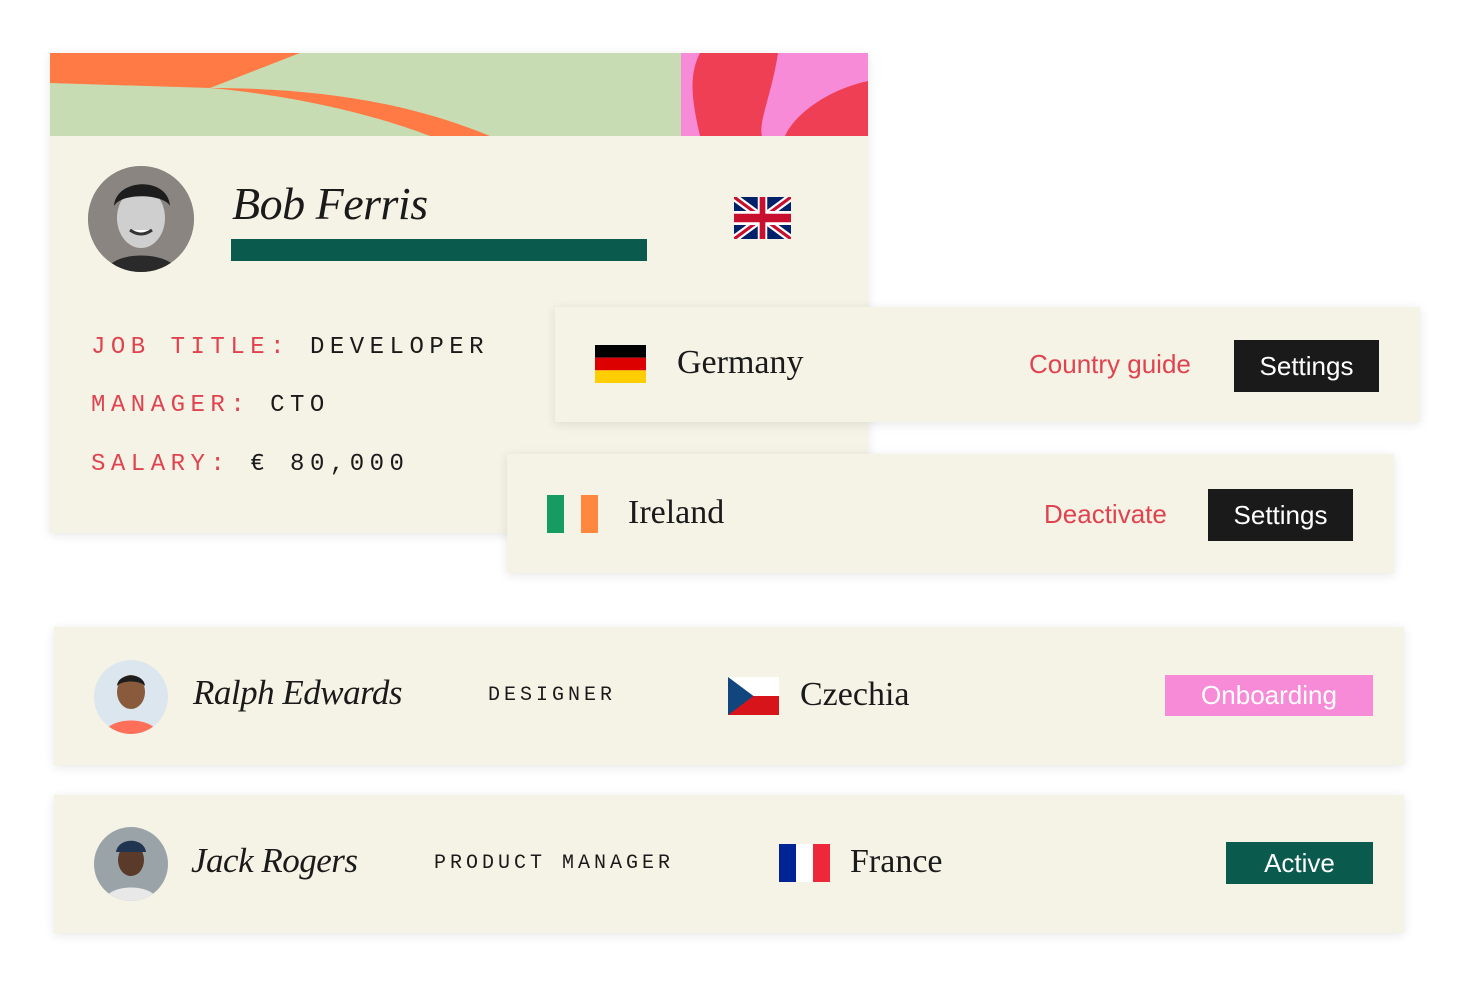 The image size is (1480, 987). What do you see at coordinates (191, 347) in the screenshot?
I see `field-label: JOB TITLE:` at bounding box center [191, 347].